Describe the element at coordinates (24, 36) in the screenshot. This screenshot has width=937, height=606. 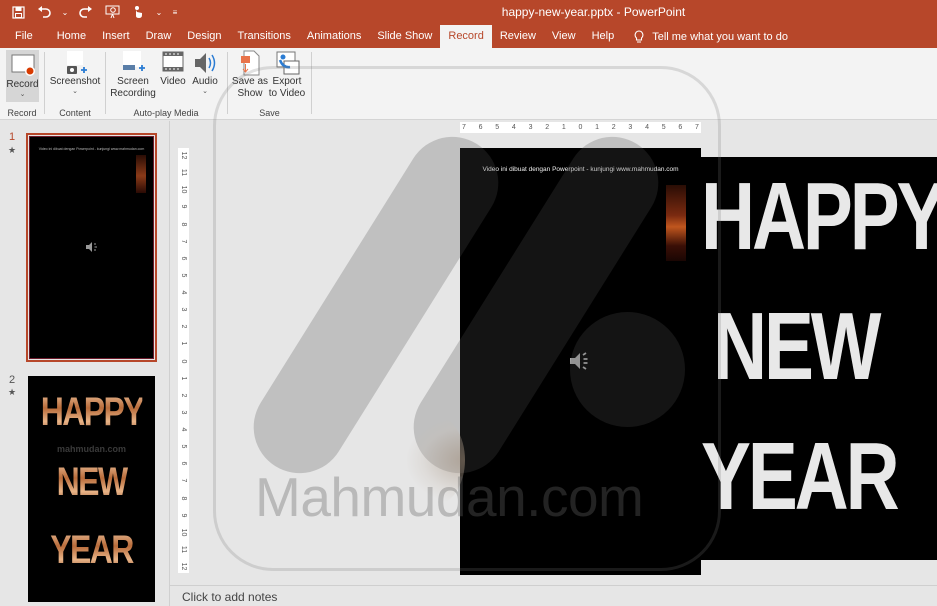
I see `tab-file: File` at that location.